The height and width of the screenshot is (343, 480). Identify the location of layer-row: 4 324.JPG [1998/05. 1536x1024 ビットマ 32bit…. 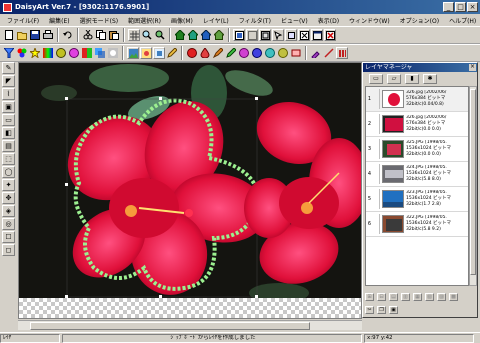
(417, 174).